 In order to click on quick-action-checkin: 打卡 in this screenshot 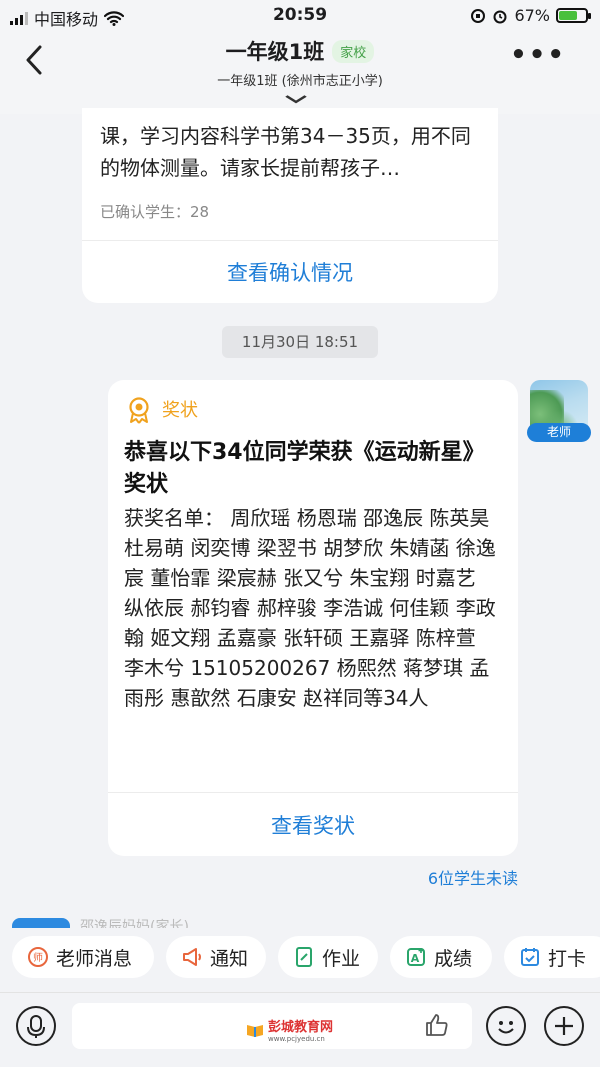, I will do `click(552, 957)`.